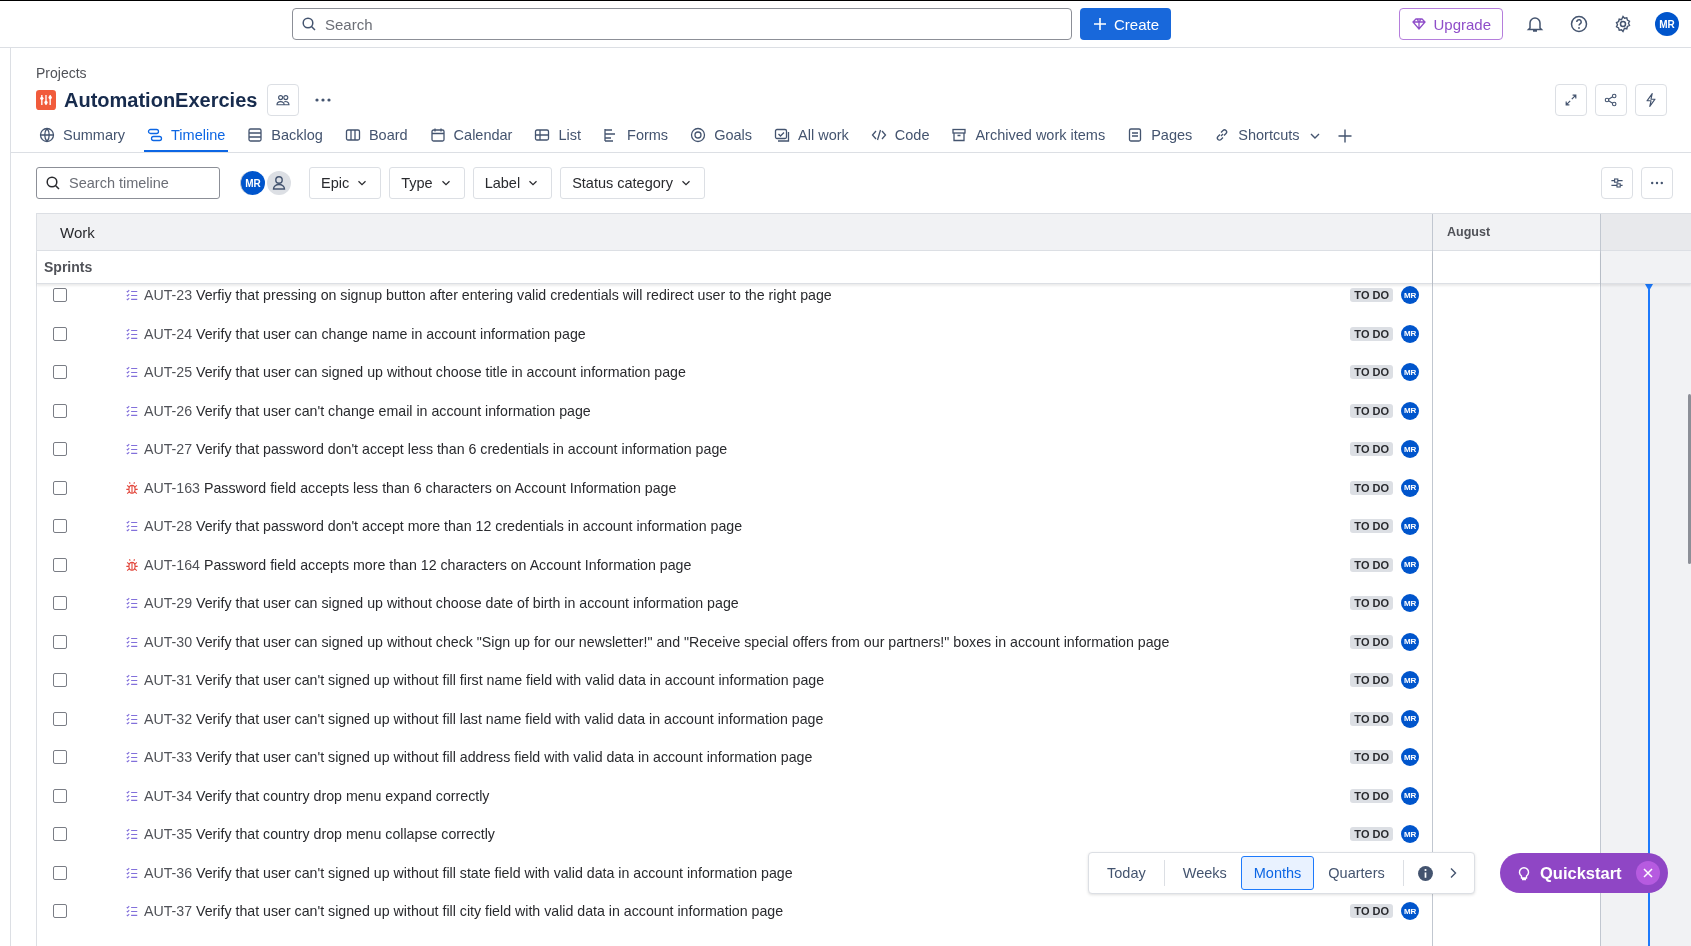 The image size is (1691, 946). I want to click on help-icon, so click(1579, 24).